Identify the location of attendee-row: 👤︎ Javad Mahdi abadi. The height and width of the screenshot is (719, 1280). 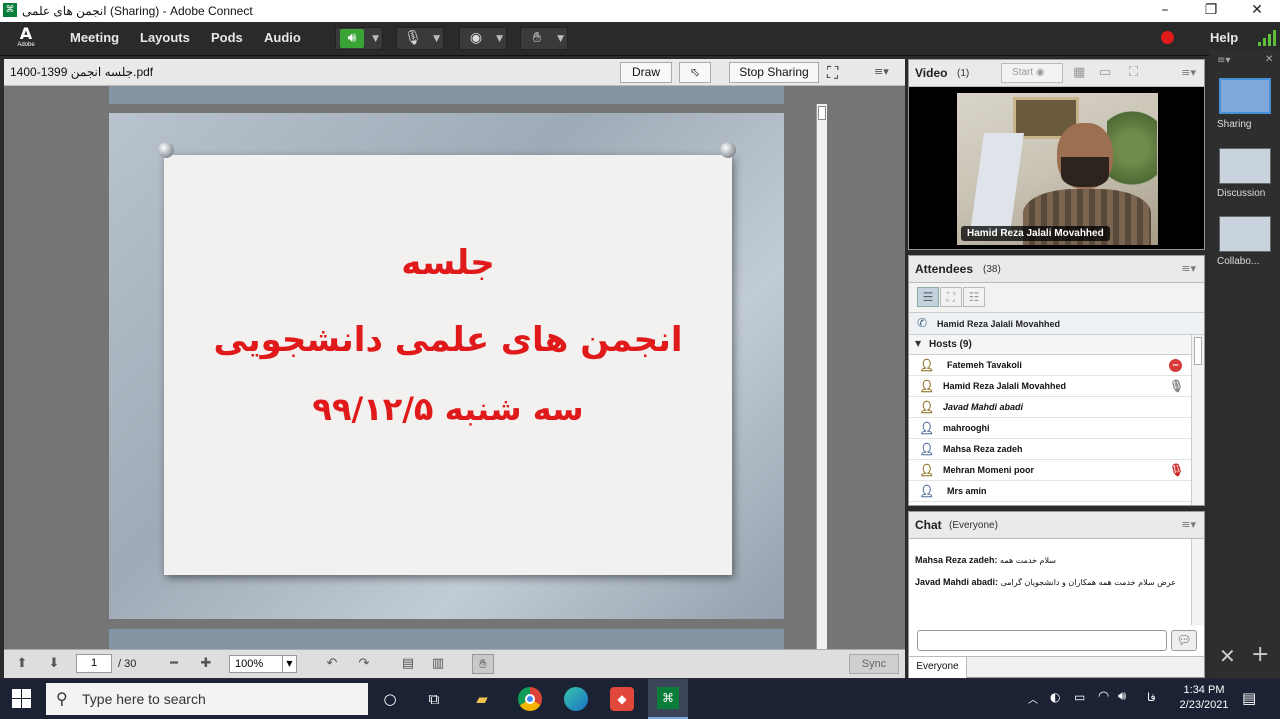
(1050, 407).